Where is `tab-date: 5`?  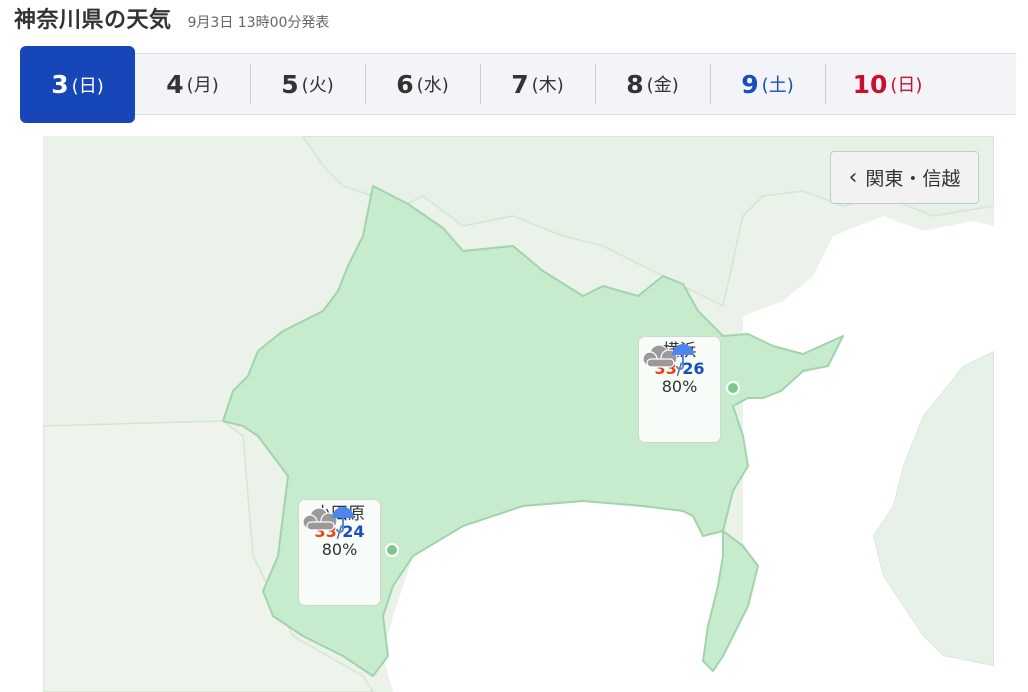 tab-date: 5 is located at coordinates (290, 84).